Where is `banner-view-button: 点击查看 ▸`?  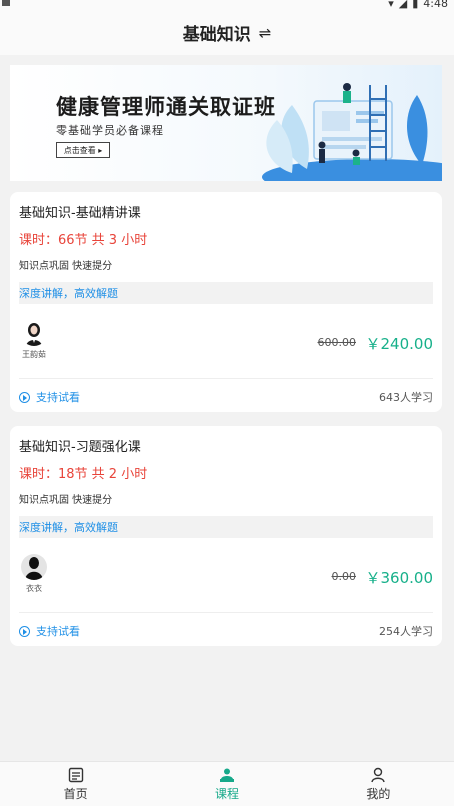 banner-view-button: 点击查看 ▸ is located at coordinates (83, 150).